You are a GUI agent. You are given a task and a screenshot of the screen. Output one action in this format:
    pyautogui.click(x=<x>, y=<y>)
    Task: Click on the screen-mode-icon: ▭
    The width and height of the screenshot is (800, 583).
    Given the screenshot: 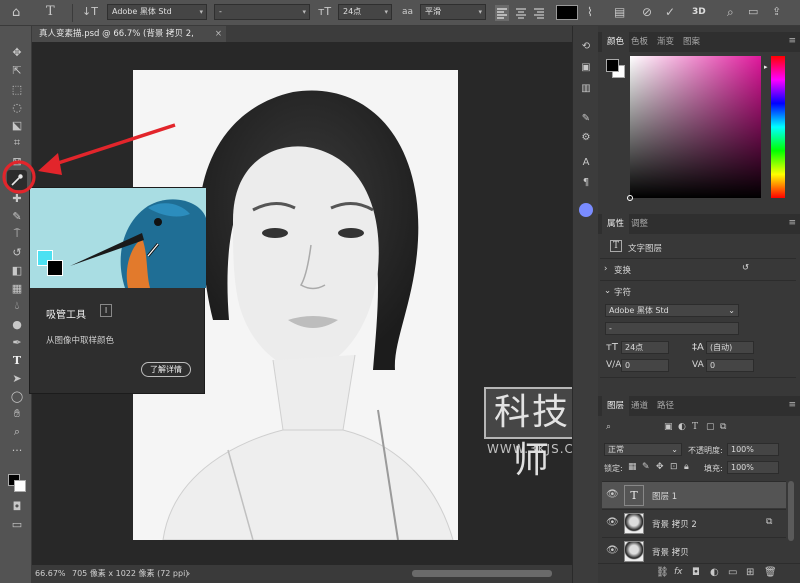 What is the action you would take?
    pyautogui.click(x=17, y=524)
    